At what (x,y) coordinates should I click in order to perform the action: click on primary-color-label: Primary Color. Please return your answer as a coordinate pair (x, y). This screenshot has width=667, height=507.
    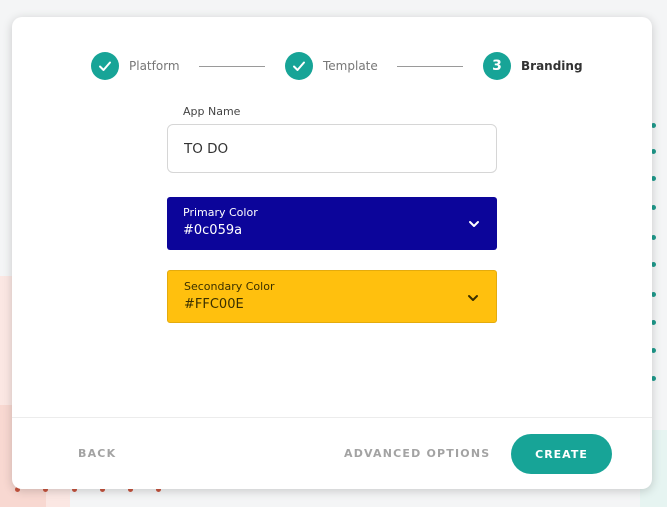
    Looking at the image, I should click on (220, 212).